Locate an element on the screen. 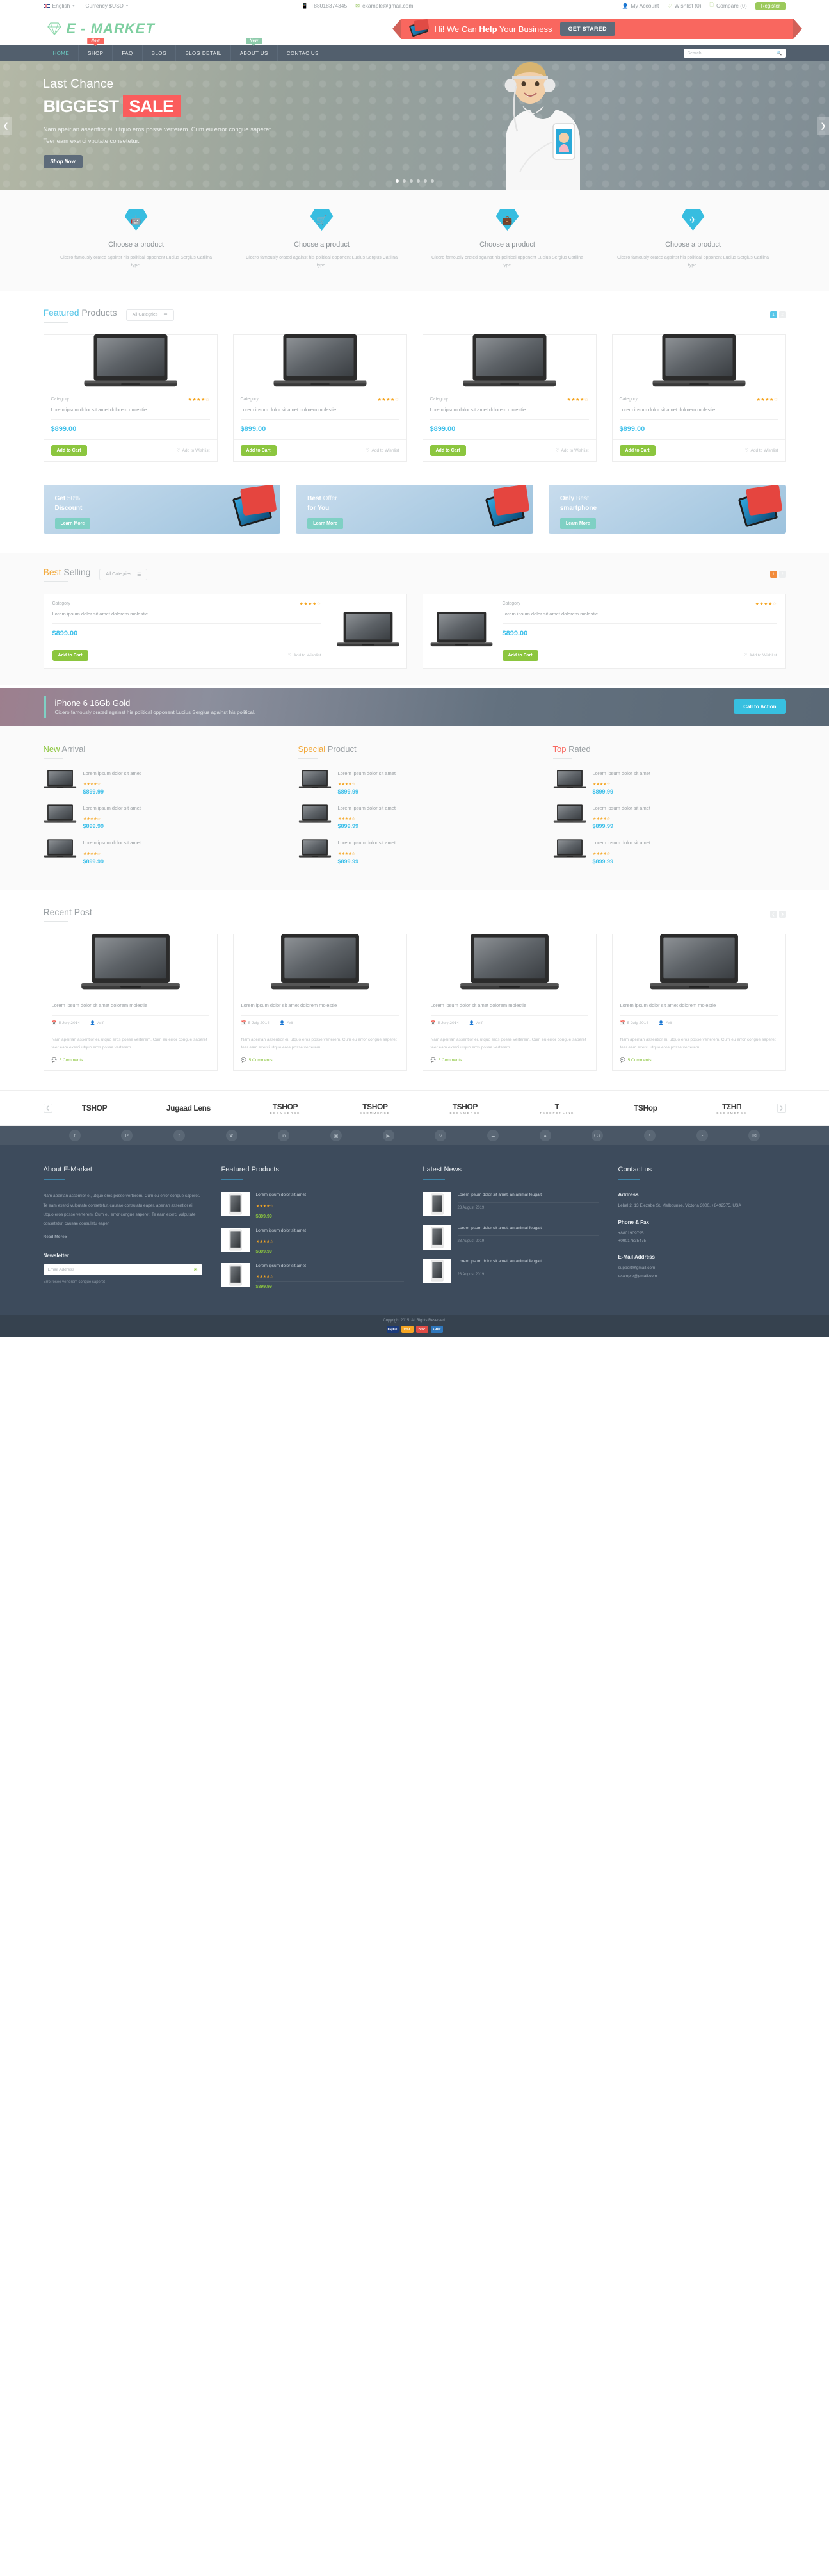 The width and height of the screenshot is (829, 2576). compare-link: 🗋 Compare (0) is located at coordinates (728, 5).